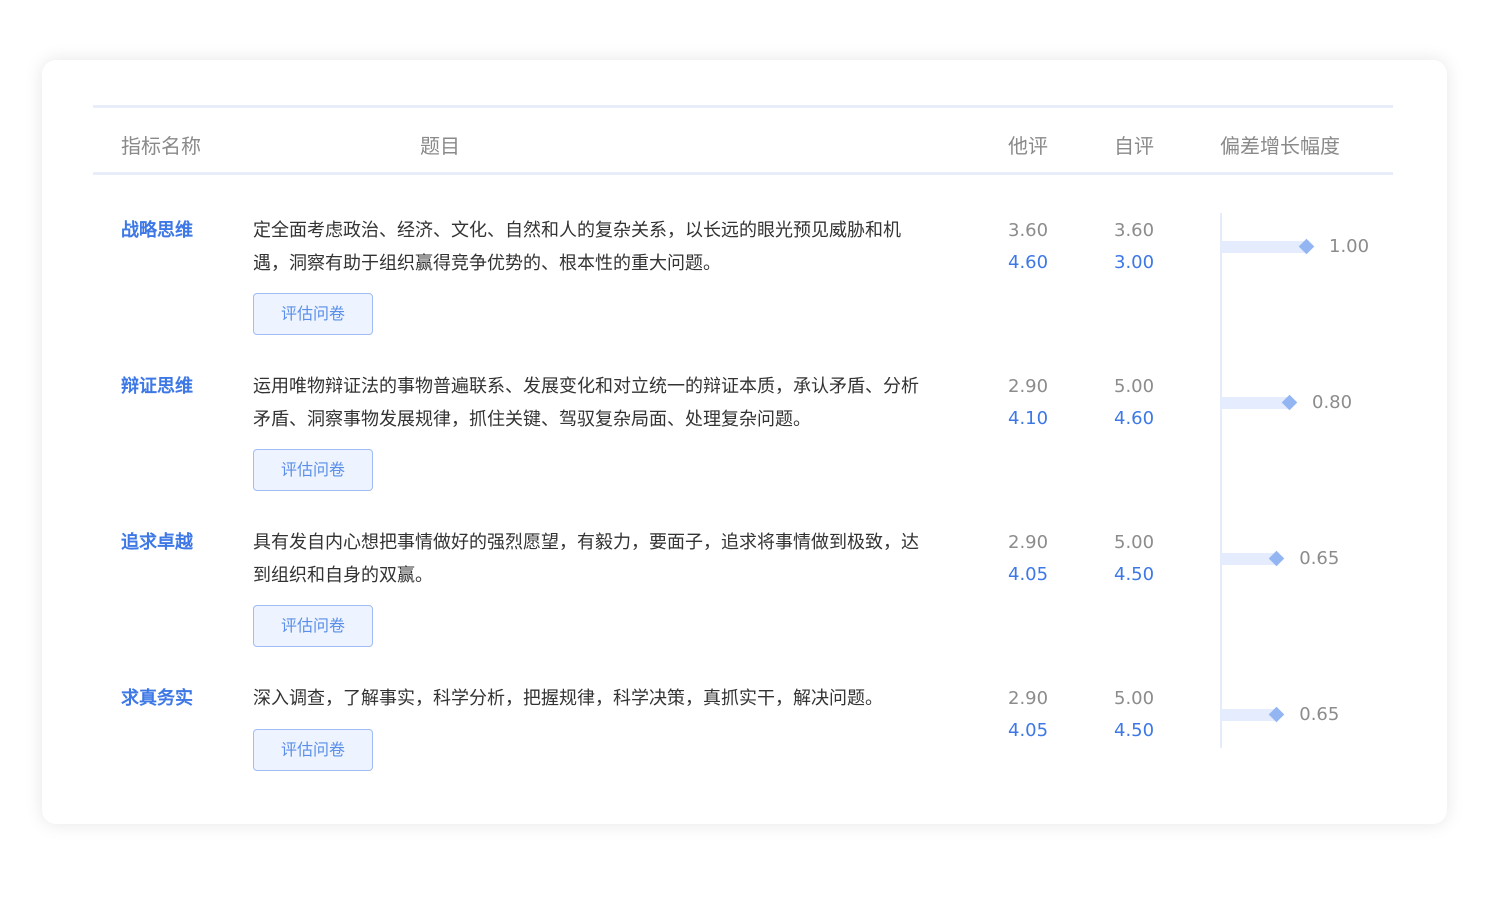 Image resolution: width=1500 pixels, height=900 pixels. Describe the element at coordinates (1134, 230) in the screenshot. I see `self-rating-before: 3.60` at that location.